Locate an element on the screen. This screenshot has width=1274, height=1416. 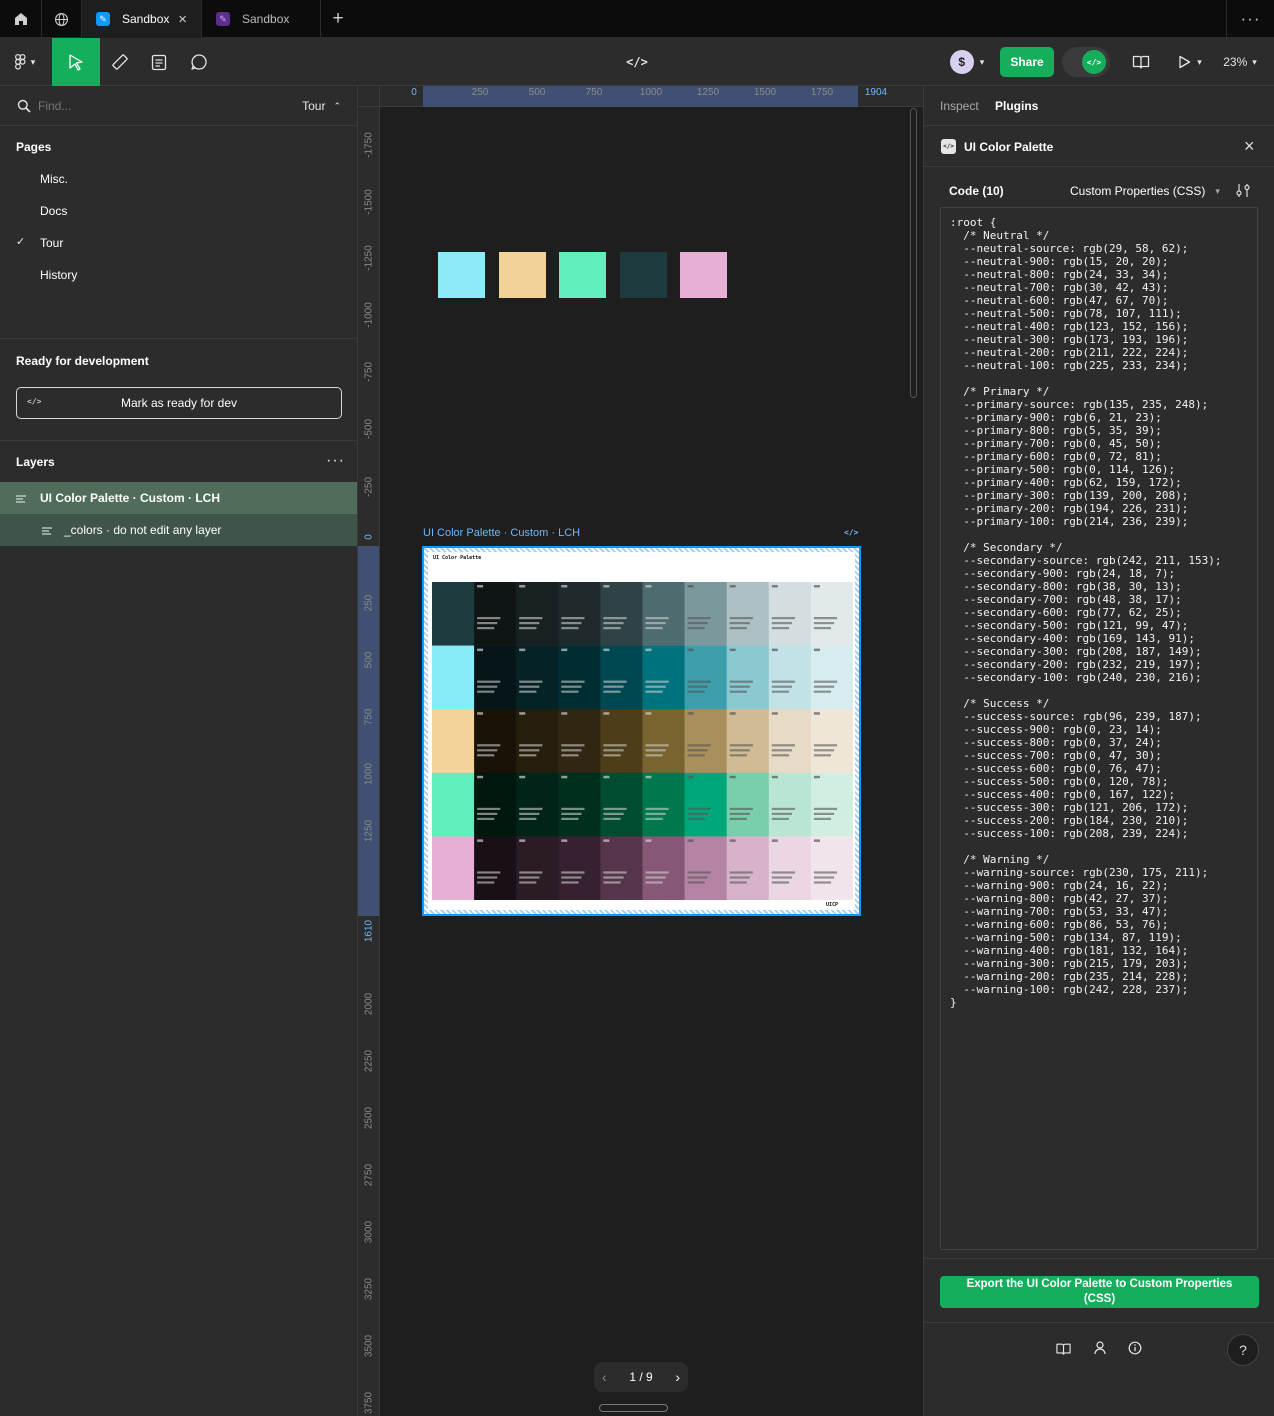
info-icon is located at coordinates (1135, 1348).